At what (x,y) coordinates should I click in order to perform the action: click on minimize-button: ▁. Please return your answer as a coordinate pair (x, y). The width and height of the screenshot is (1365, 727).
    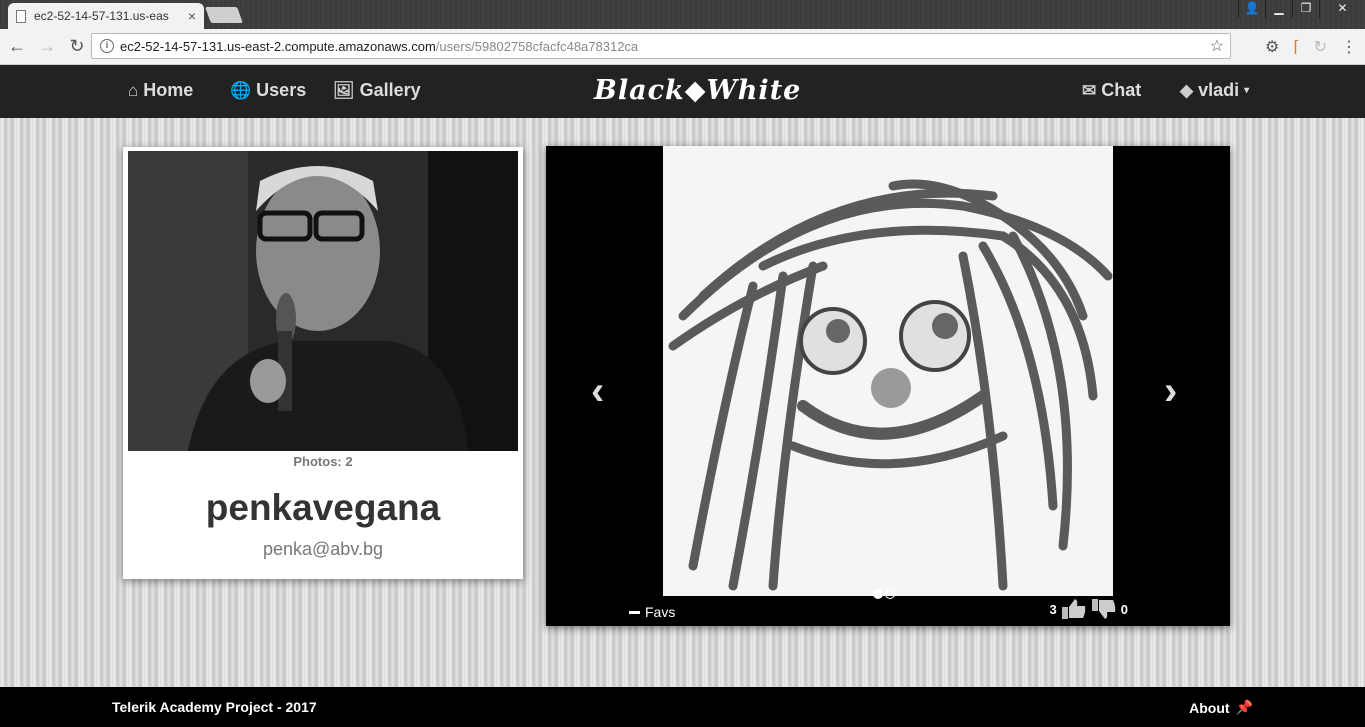
    Looking at the image, I should click on (1278, 9).